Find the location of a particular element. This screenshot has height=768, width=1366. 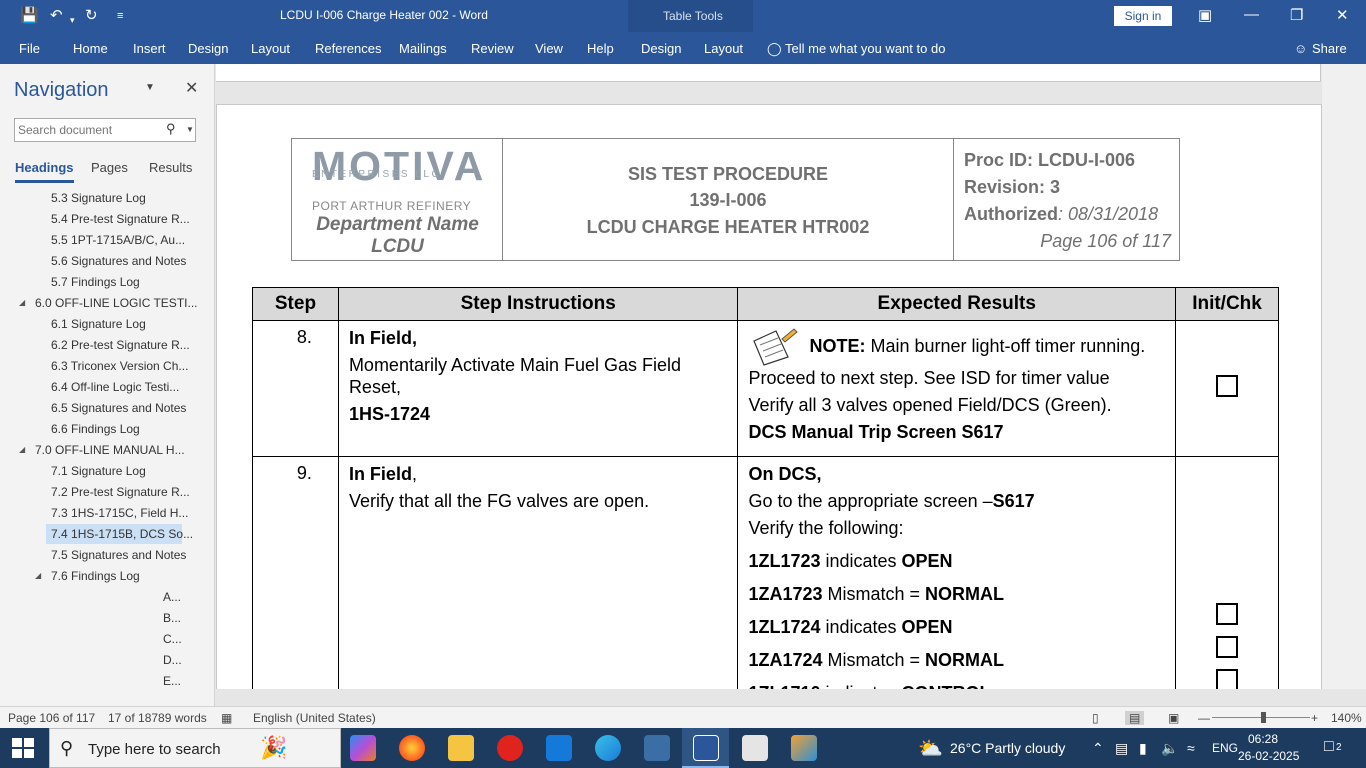

verification-text: indicates is located at coordinates (861, 686).